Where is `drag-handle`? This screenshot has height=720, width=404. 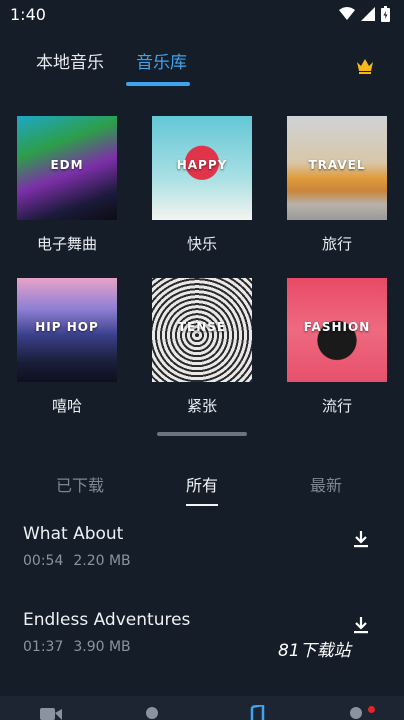 drag-handle is located at coordinates (202, 434).